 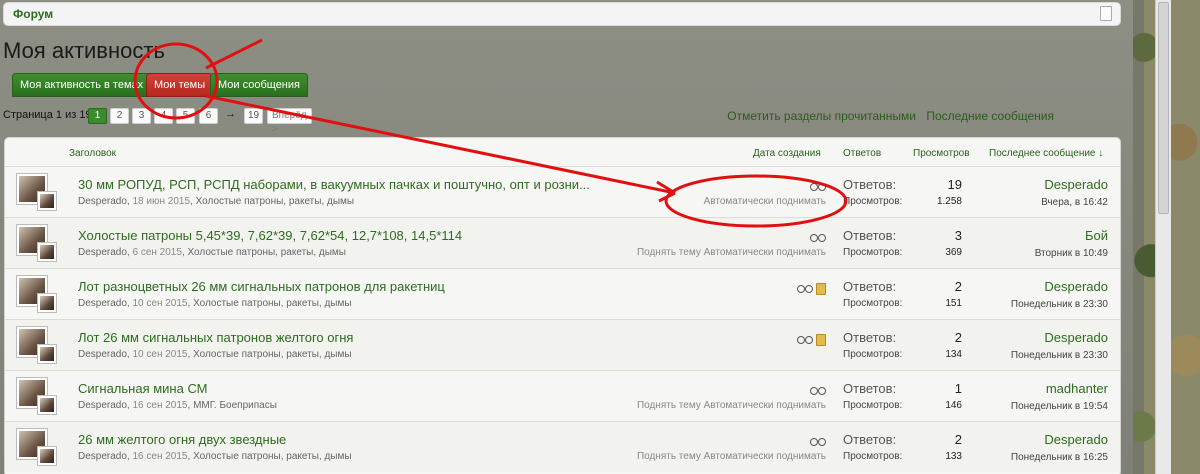 I want to click on views-count: 134, so click(x=953, y=354).